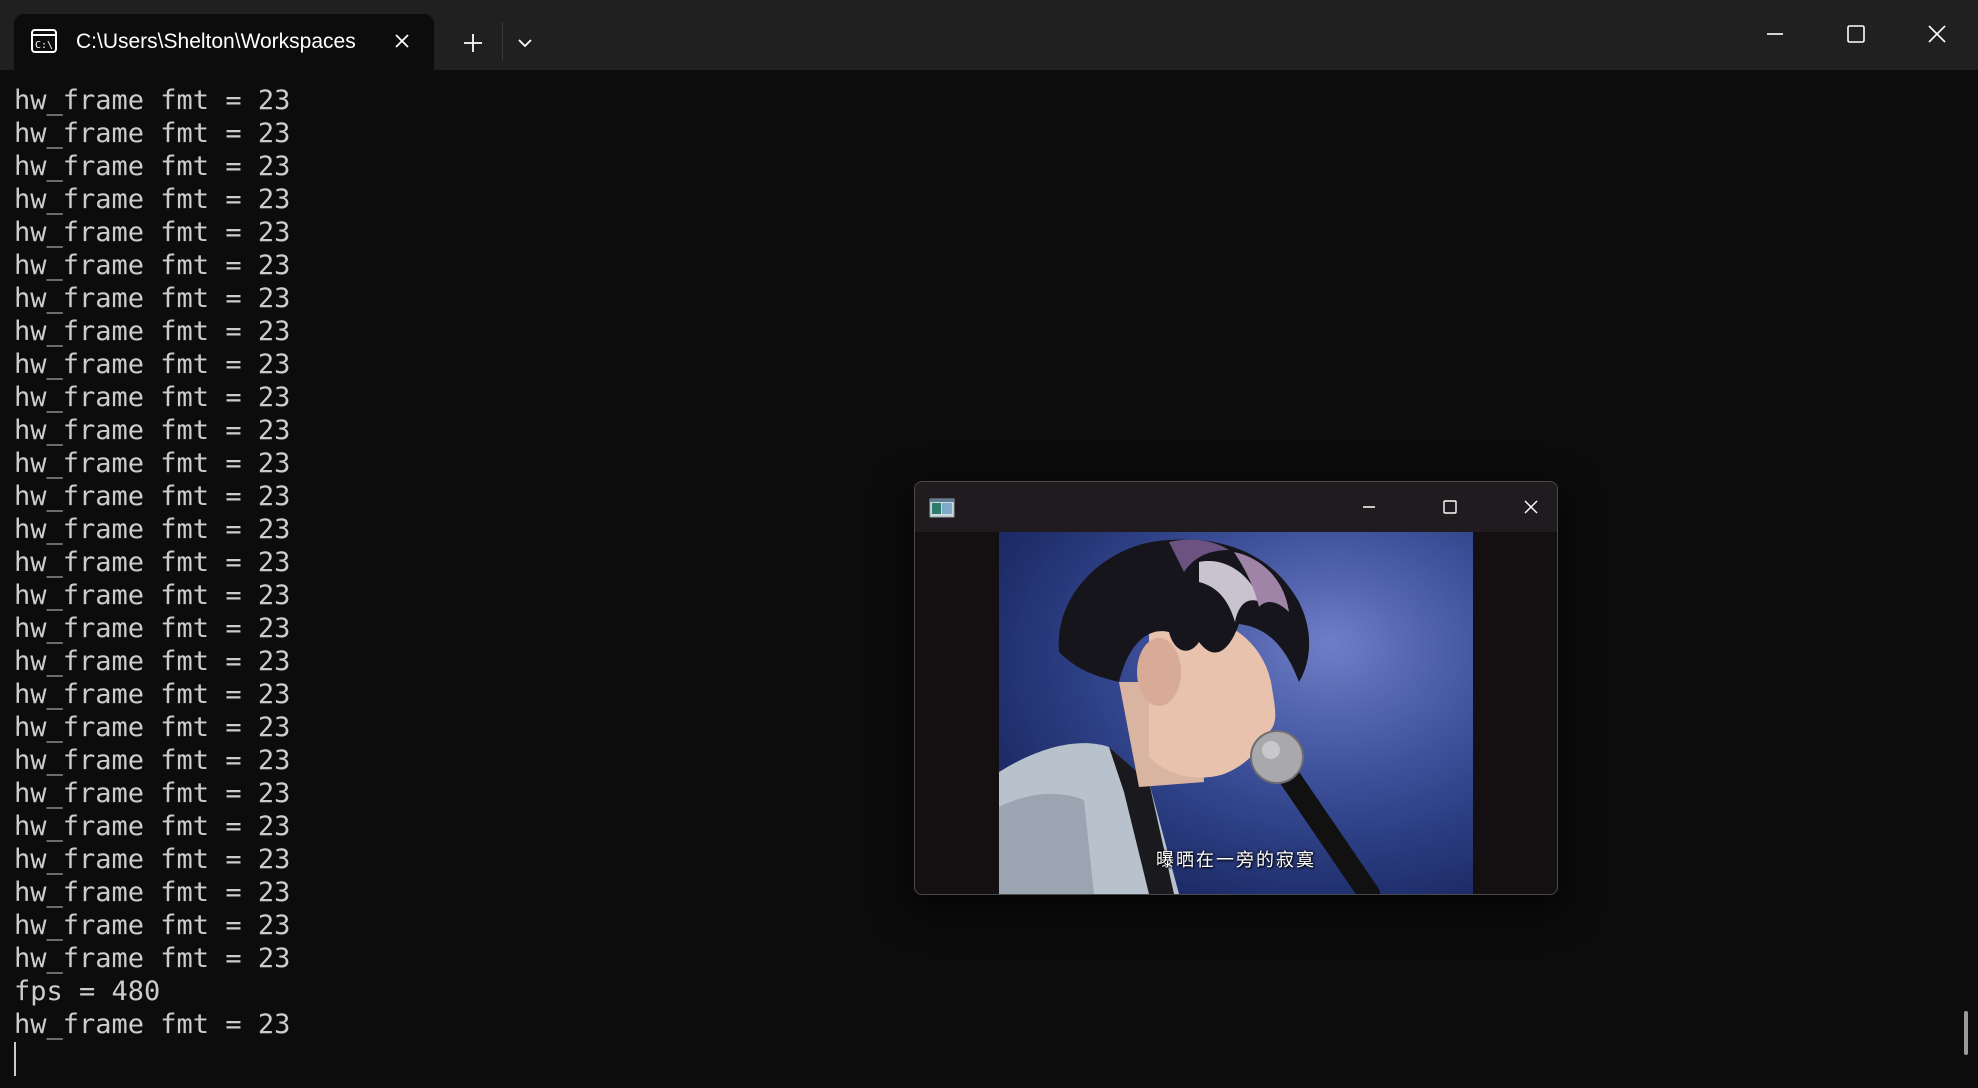 The height and width of the screenshot is (1088, 1978). I want to click on terminal-tab: C:\ C:\Users\Shelton\Workspaces, so click(224, 42).